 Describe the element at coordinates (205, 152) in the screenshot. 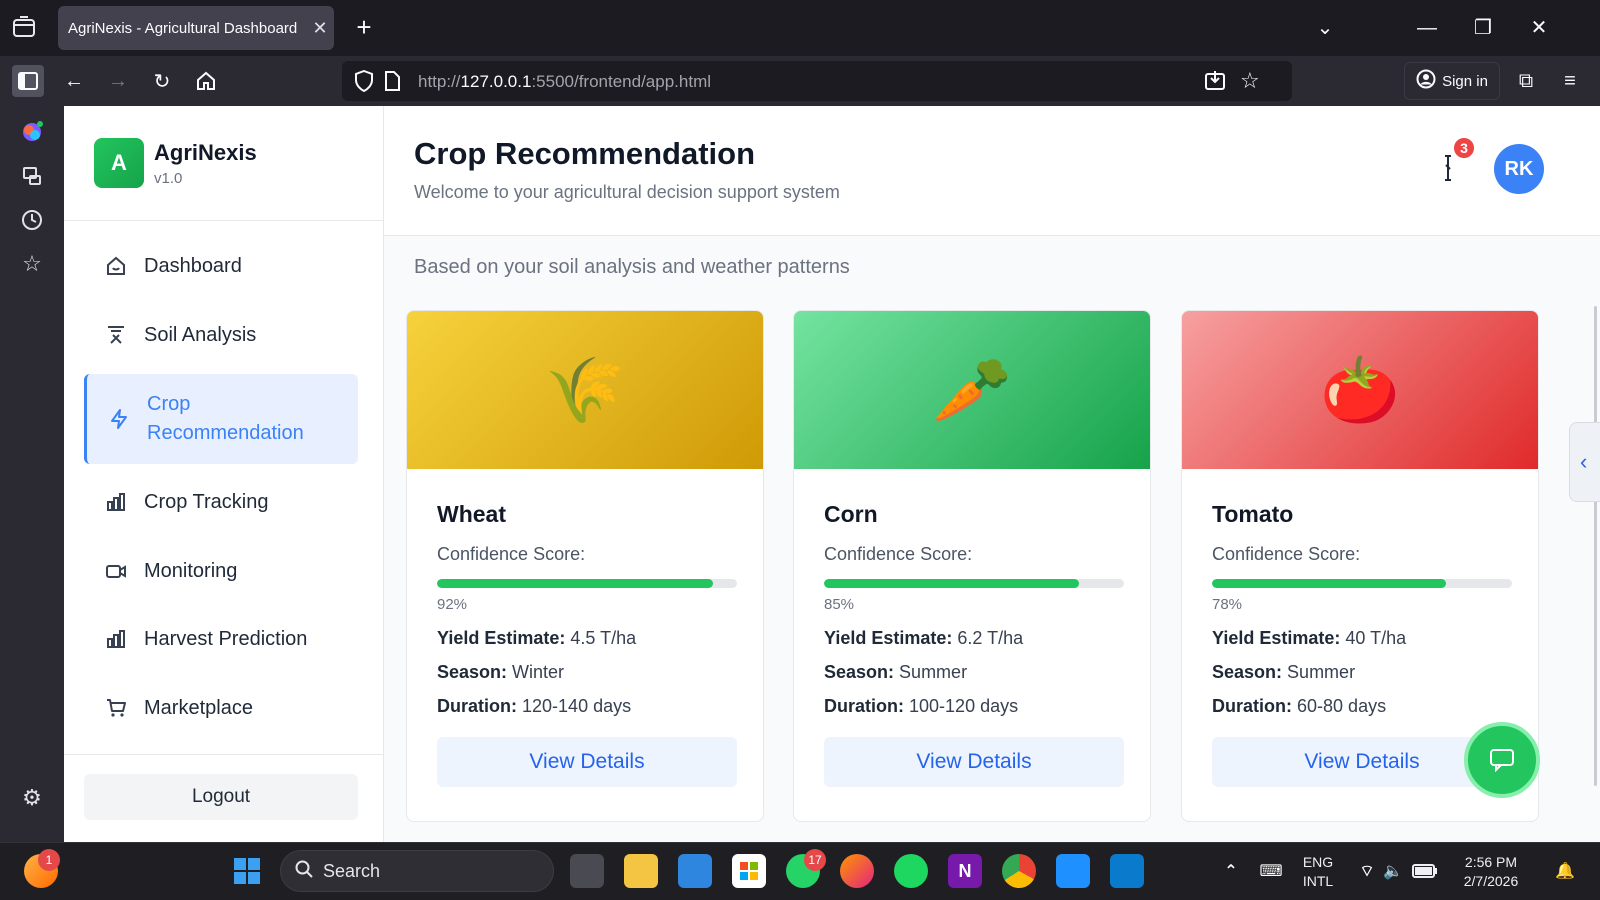

I see `brand-name: AgriNexis` at that location.